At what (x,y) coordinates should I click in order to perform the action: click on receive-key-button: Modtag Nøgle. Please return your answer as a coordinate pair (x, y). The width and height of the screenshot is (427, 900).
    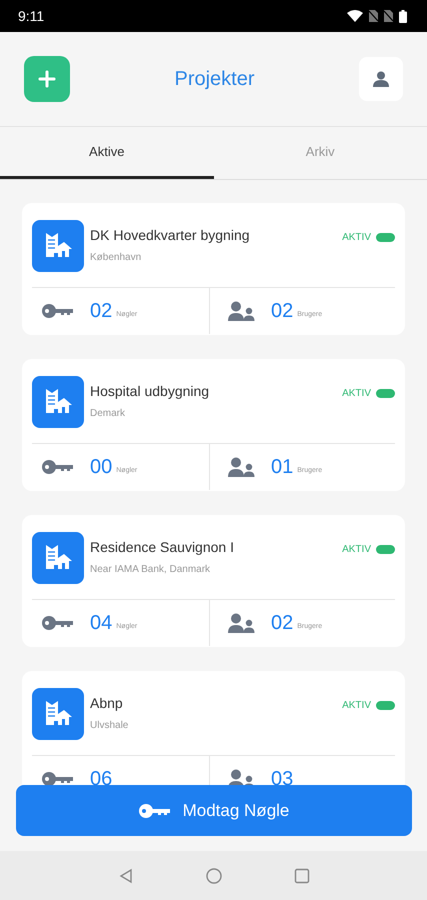
    Looking at the image, I should click on (214, 810).